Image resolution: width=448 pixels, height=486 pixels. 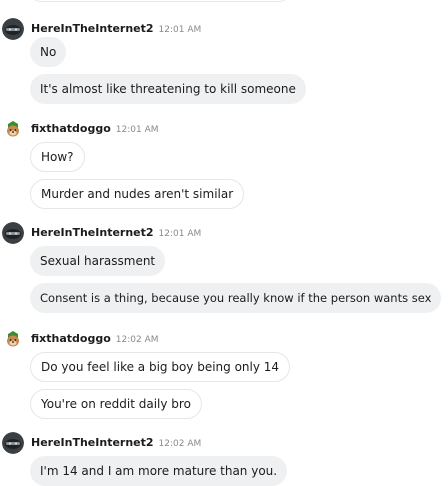 I want to click on message-author: fixthatdoggo 12:02 AM, so click(x=95, y=338).